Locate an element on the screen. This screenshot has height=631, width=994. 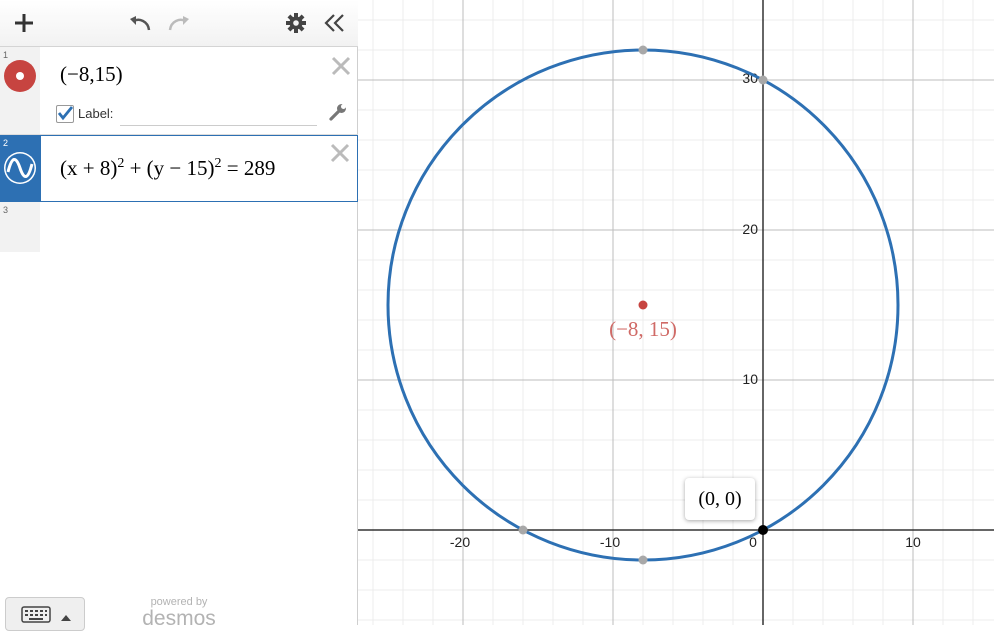
expression-toolbar is located at coordinates (179, 23).